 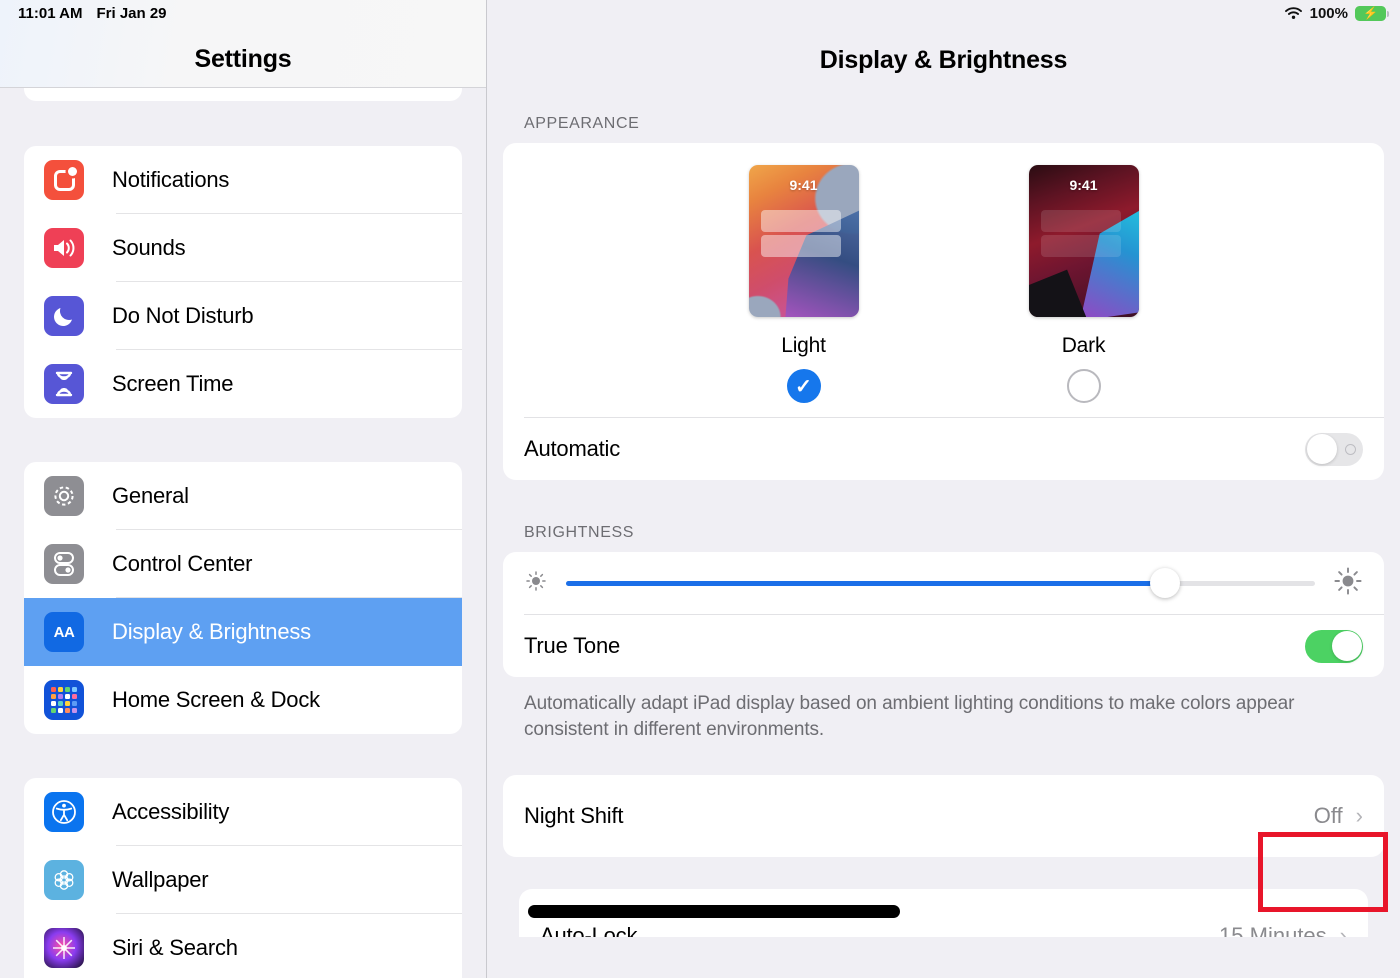 I want to click on do-not-disturb-icon, so click(x=64, y=316).